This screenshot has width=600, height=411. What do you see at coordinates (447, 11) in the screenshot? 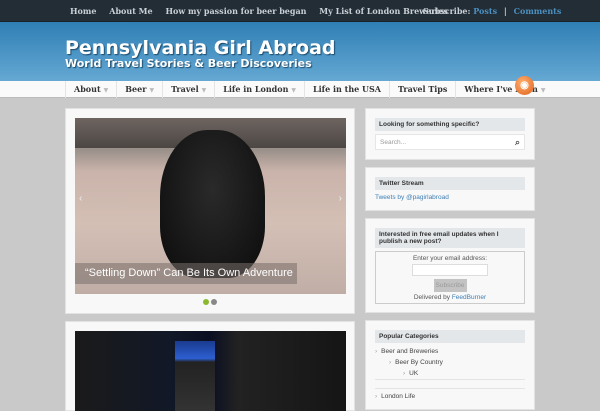
I see `subscribe-label: Subscribe:` at bounding box center [447, 11].